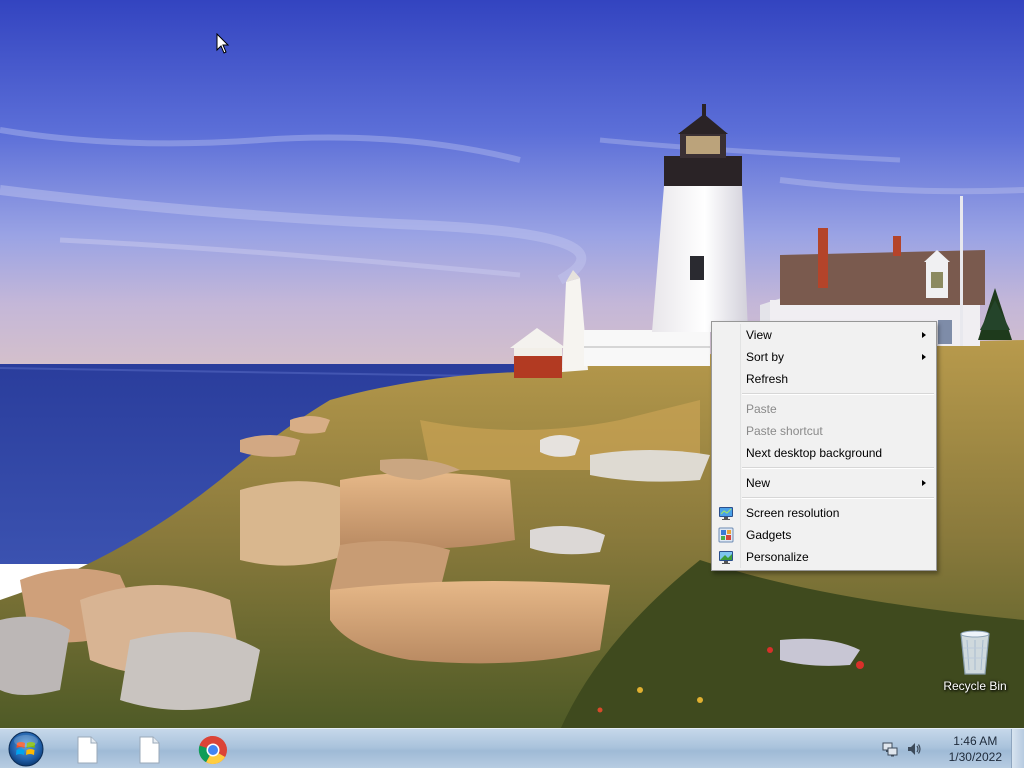  I want to click on start-button, so click(26, 749).